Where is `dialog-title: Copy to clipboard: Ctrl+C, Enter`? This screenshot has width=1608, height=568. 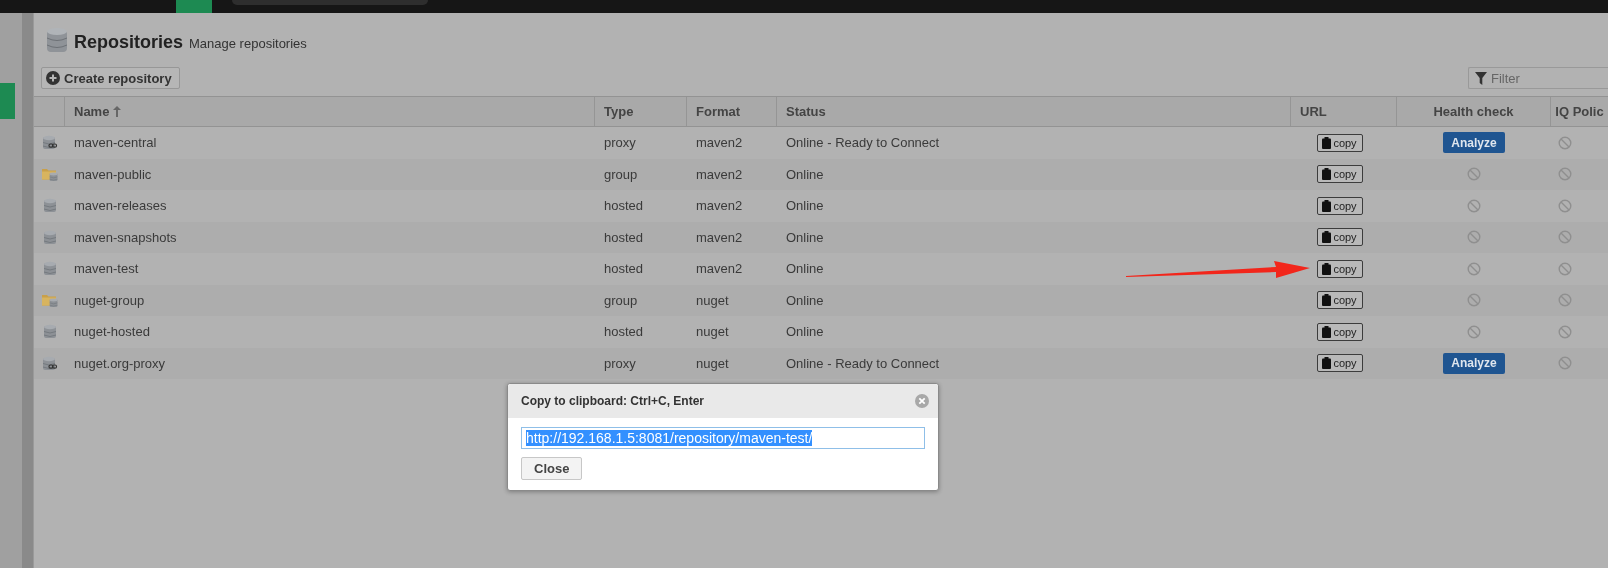 dialog-title: Copy to clipboard: Ctrl+C, Enter is located at coordinates (612, 401).